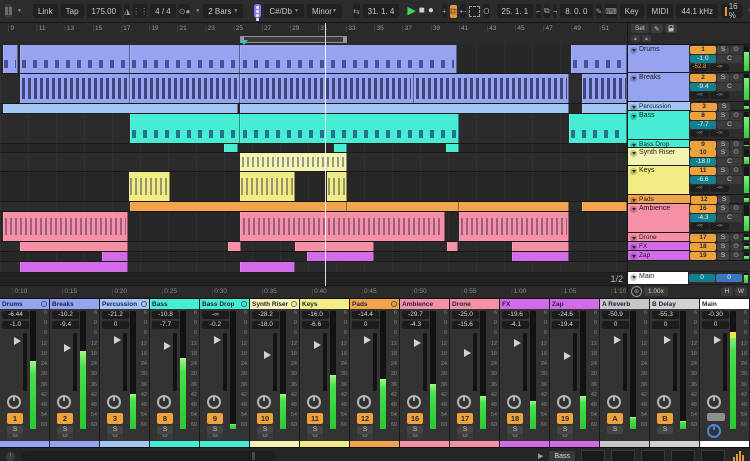 The width and height of the screenshot is (750, 461). I want to click on loop-length-field: 8. 0. 0, so click(576, 11).